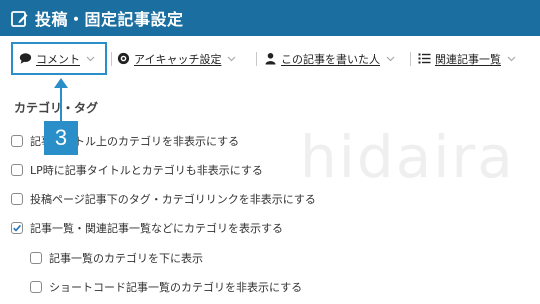  I want to click on checkbox-checked, so click(17, 228).